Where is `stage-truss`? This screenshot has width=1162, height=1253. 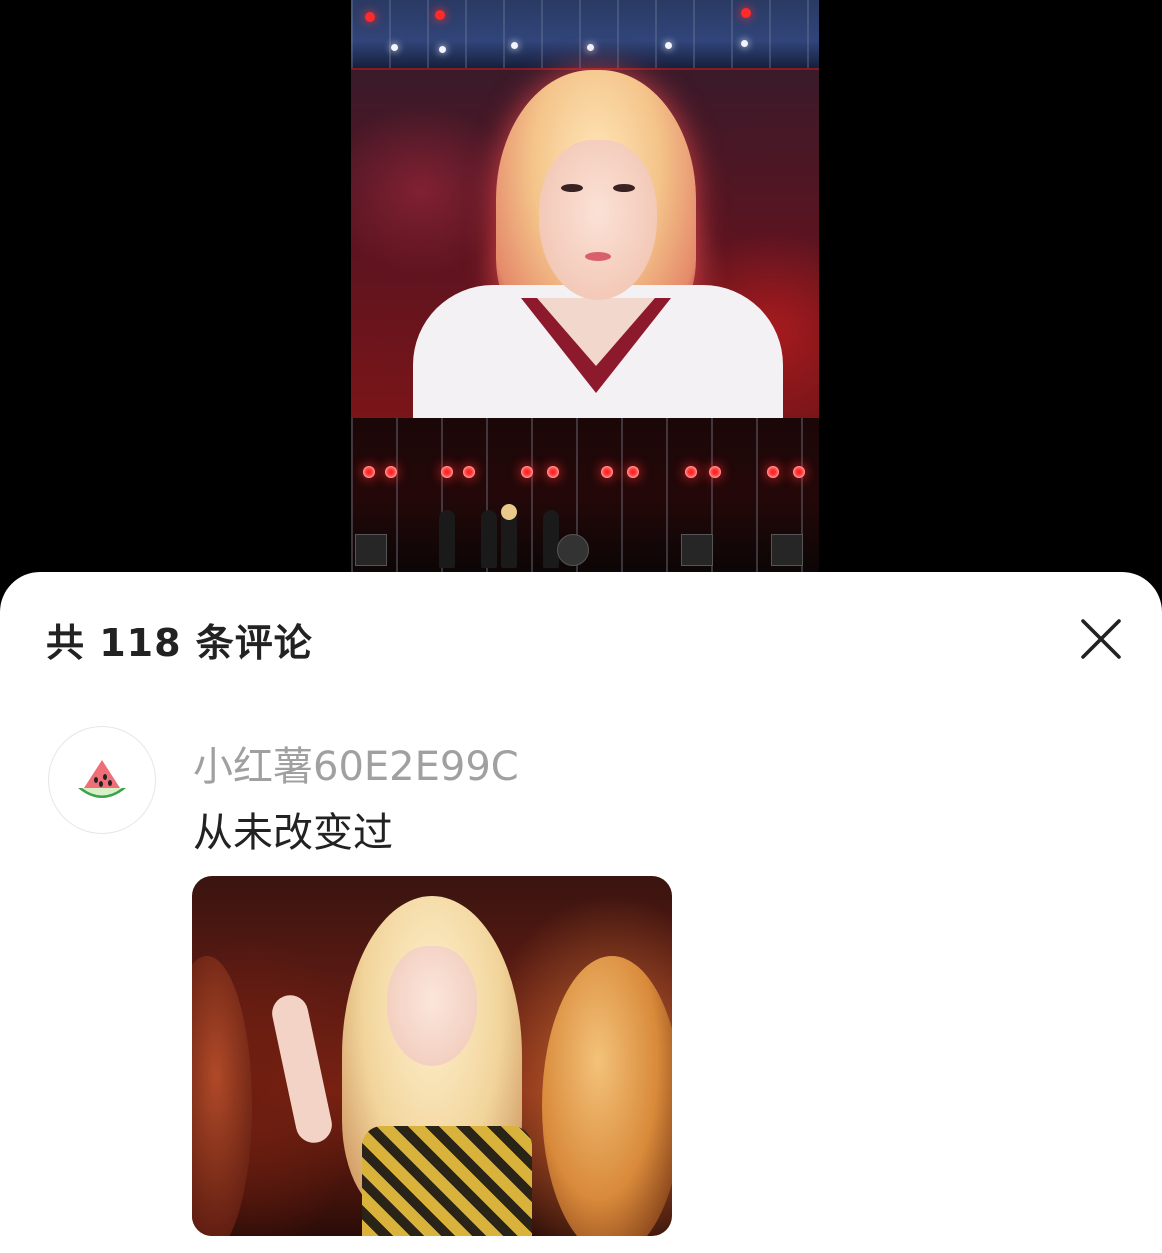
stage-truss is located at coordinates (585, 35).